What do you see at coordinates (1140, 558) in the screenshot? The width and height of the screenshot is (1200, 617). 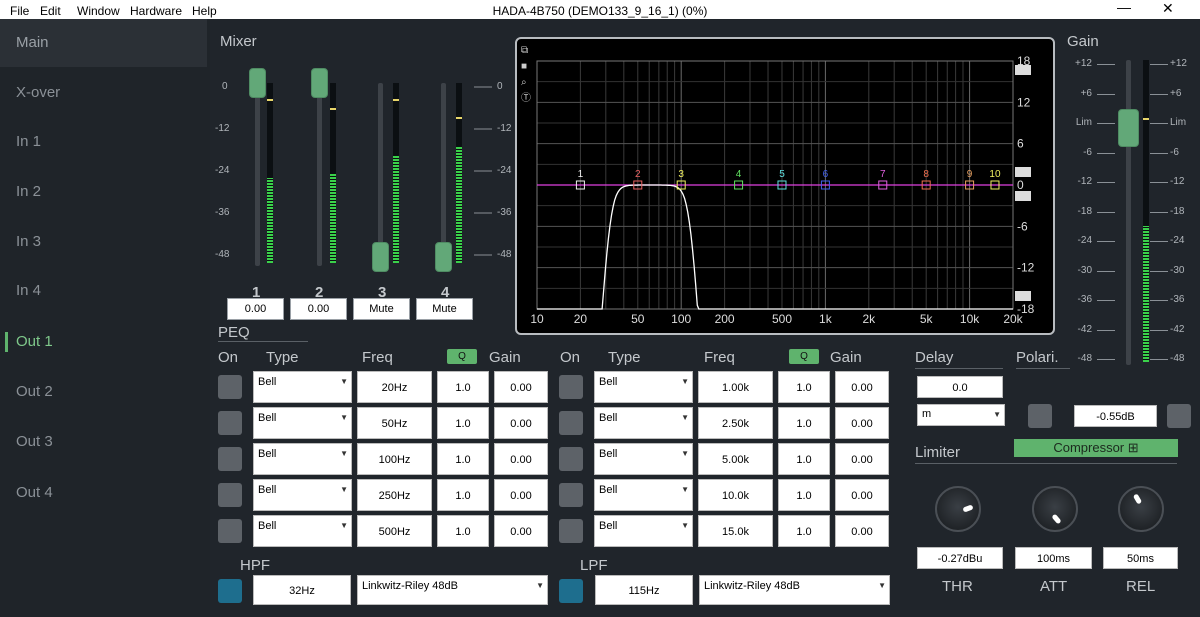 I see `rel-value-input: 50ms` at bounding box center [1140, 558].